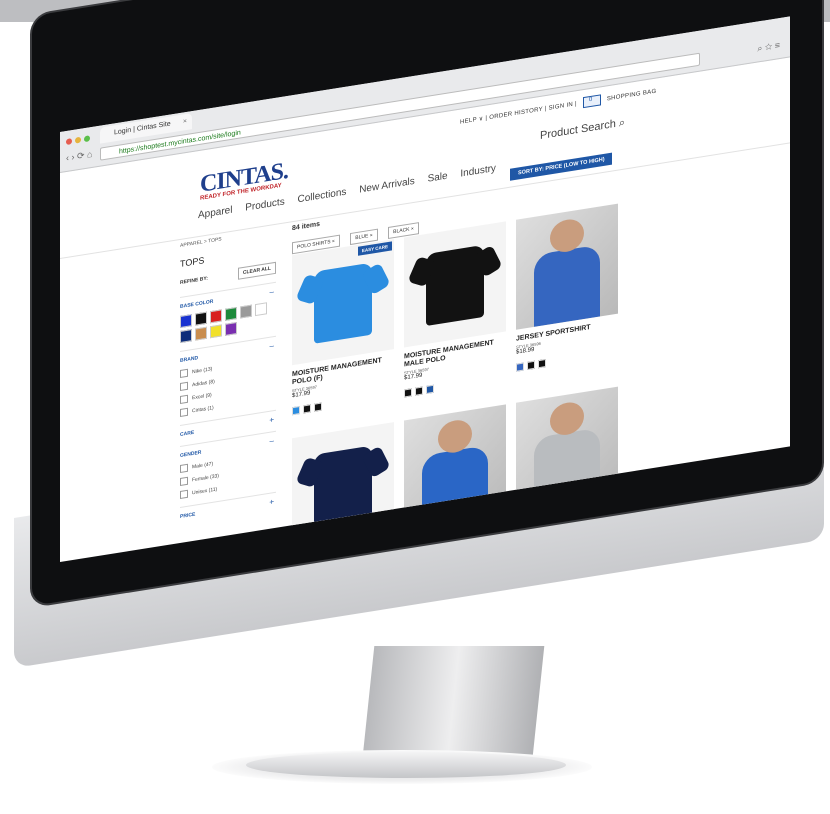 Image resolution: width=830 pixels, height=814 pixels. What do you see at coordinates (203, 409) in the screenshot?
I see `brand-option-label: Cintas (1)` at bounding box center [203, 409].